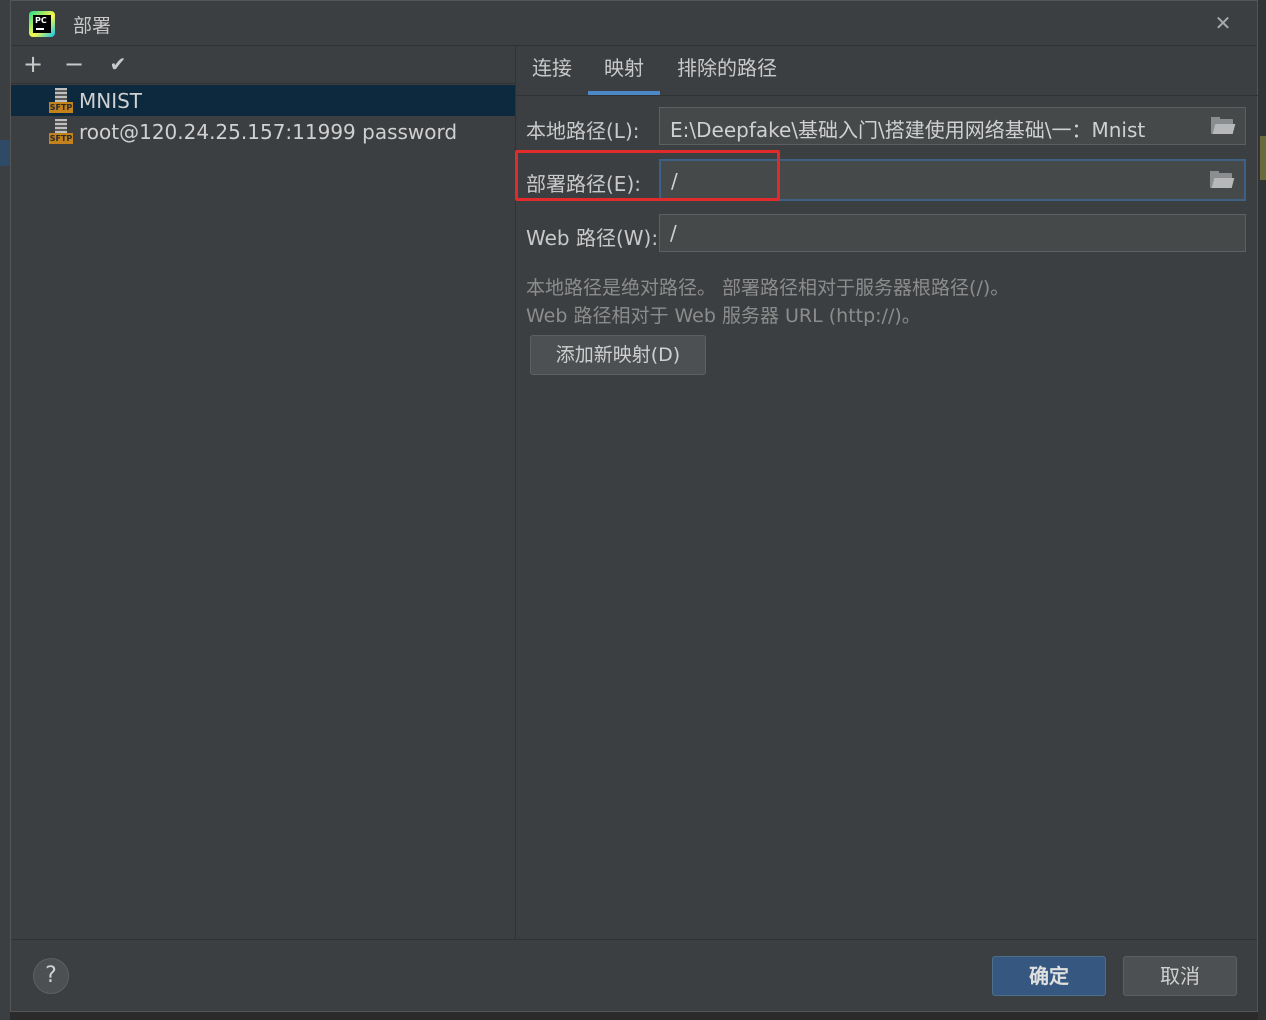  Describe the element at coordinates (674, 181) in the screenshot. I see `deploy-path-value: /` at that location.